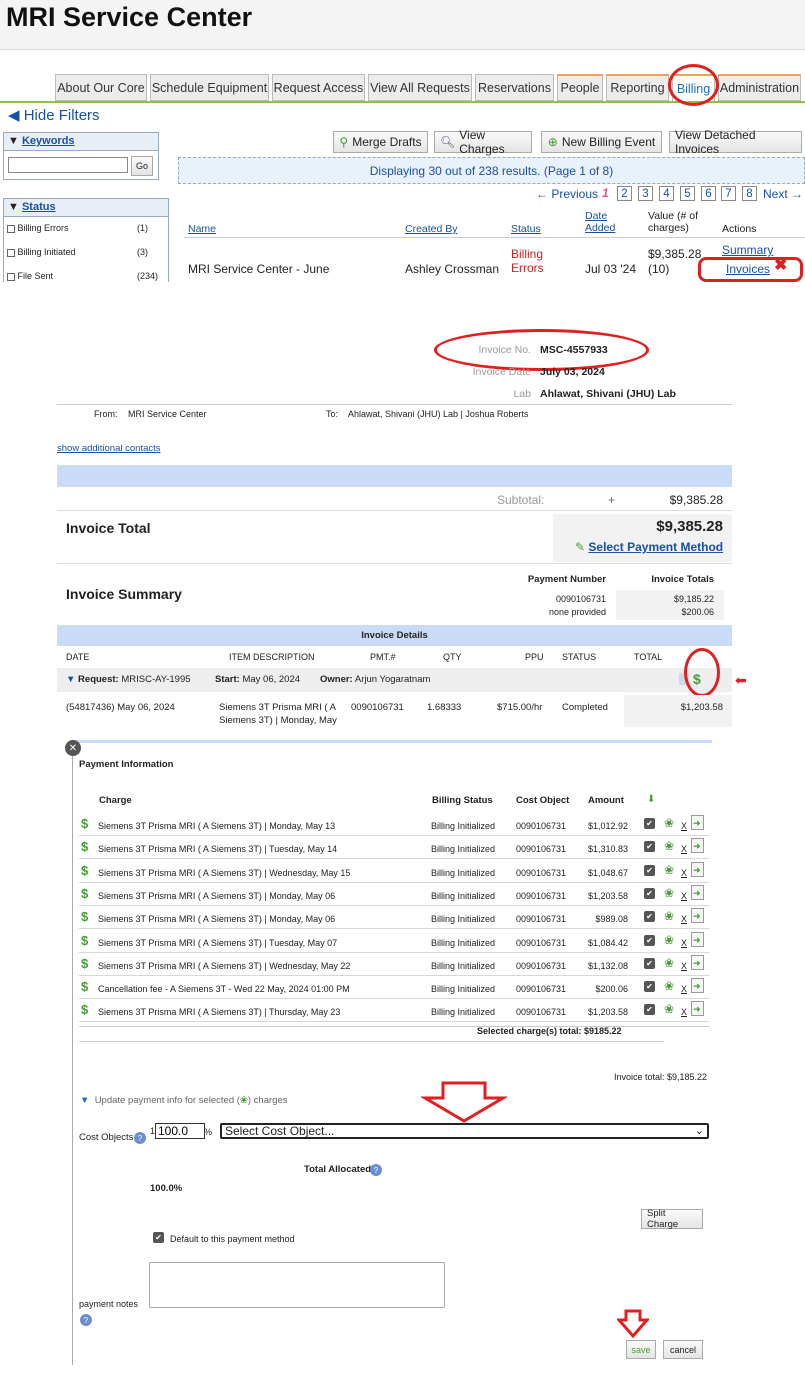  Describe the element at coordinates (749, 193) in the screenshot. I see `page-link-8: 8` at that location.